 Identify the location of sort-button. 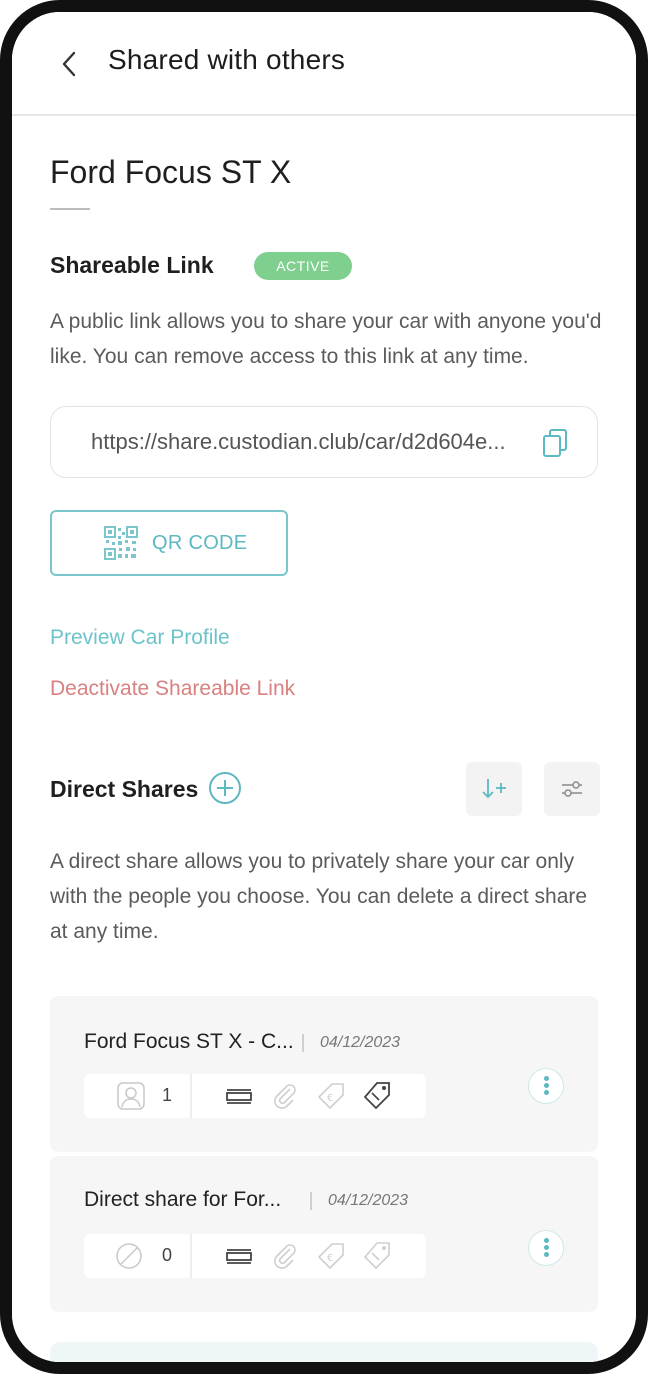
(494, 789).